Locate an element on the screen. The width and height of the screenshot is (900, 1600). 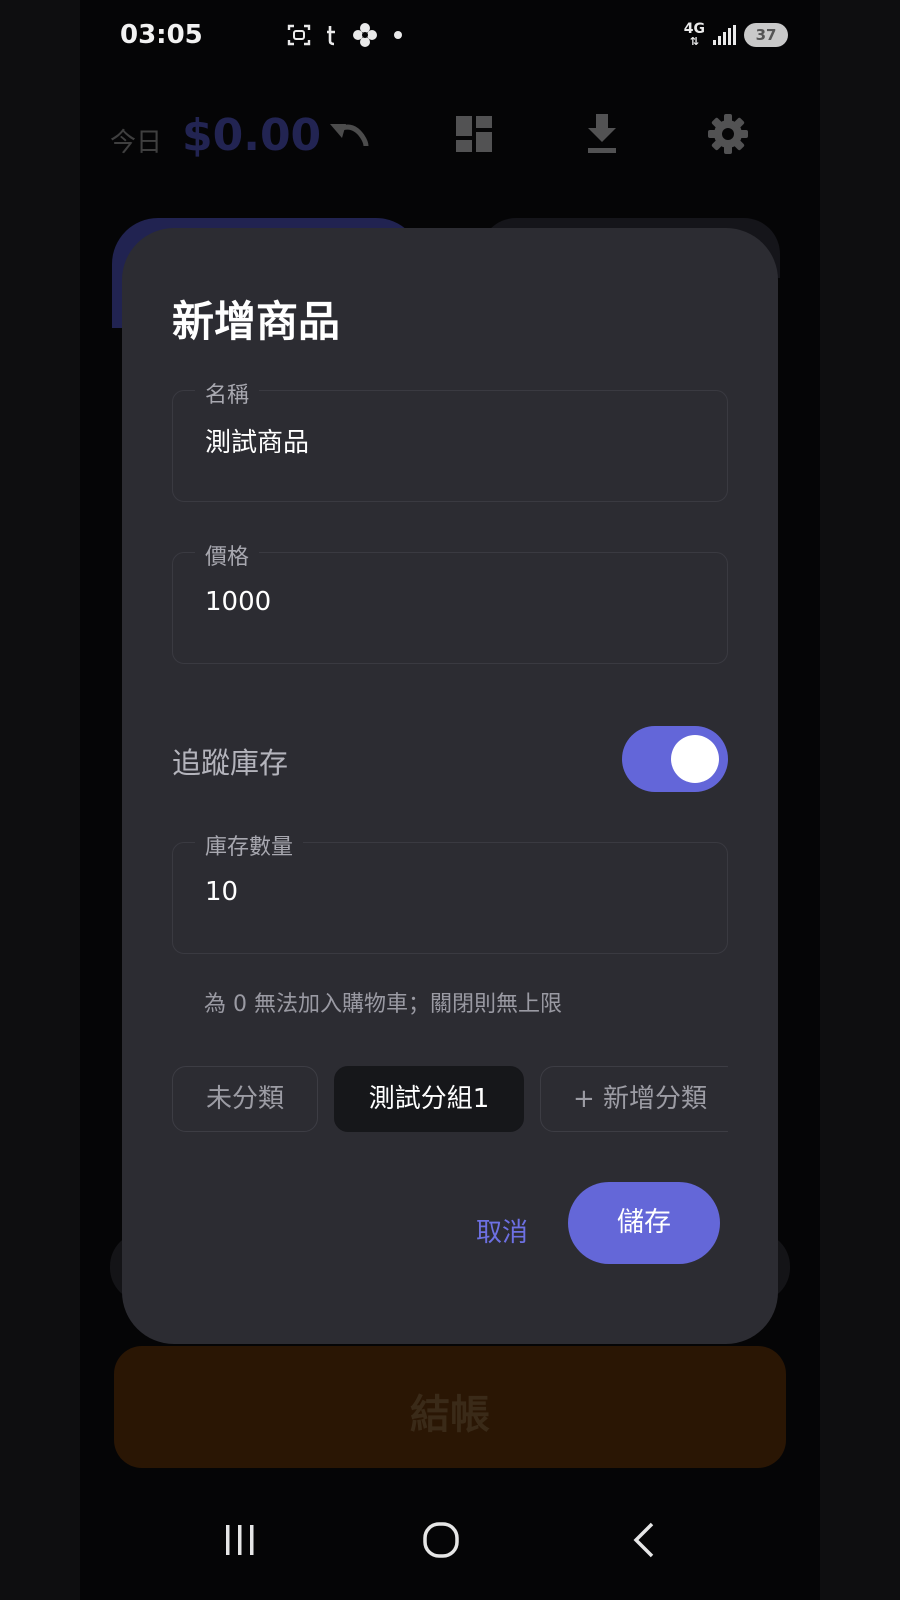
track-inventory-row: 追蹤庫存 is located at coordinates (450, 759).